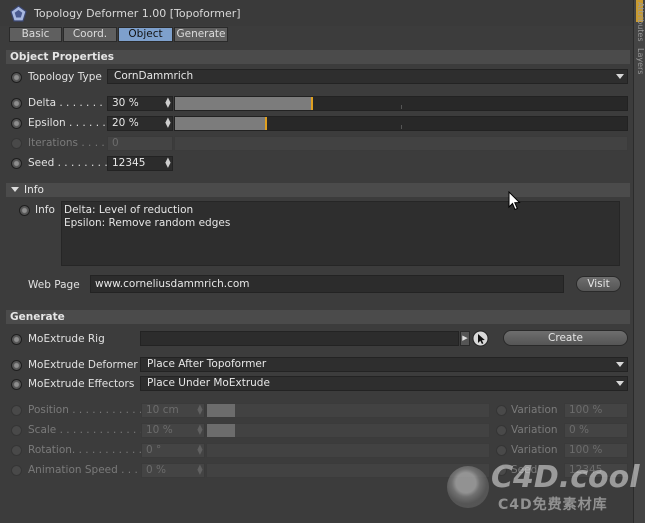  What do you see at coordinates (34, 190) in the screenshot?
I see `info-header-label: Info` at bounding box center [34, 190].